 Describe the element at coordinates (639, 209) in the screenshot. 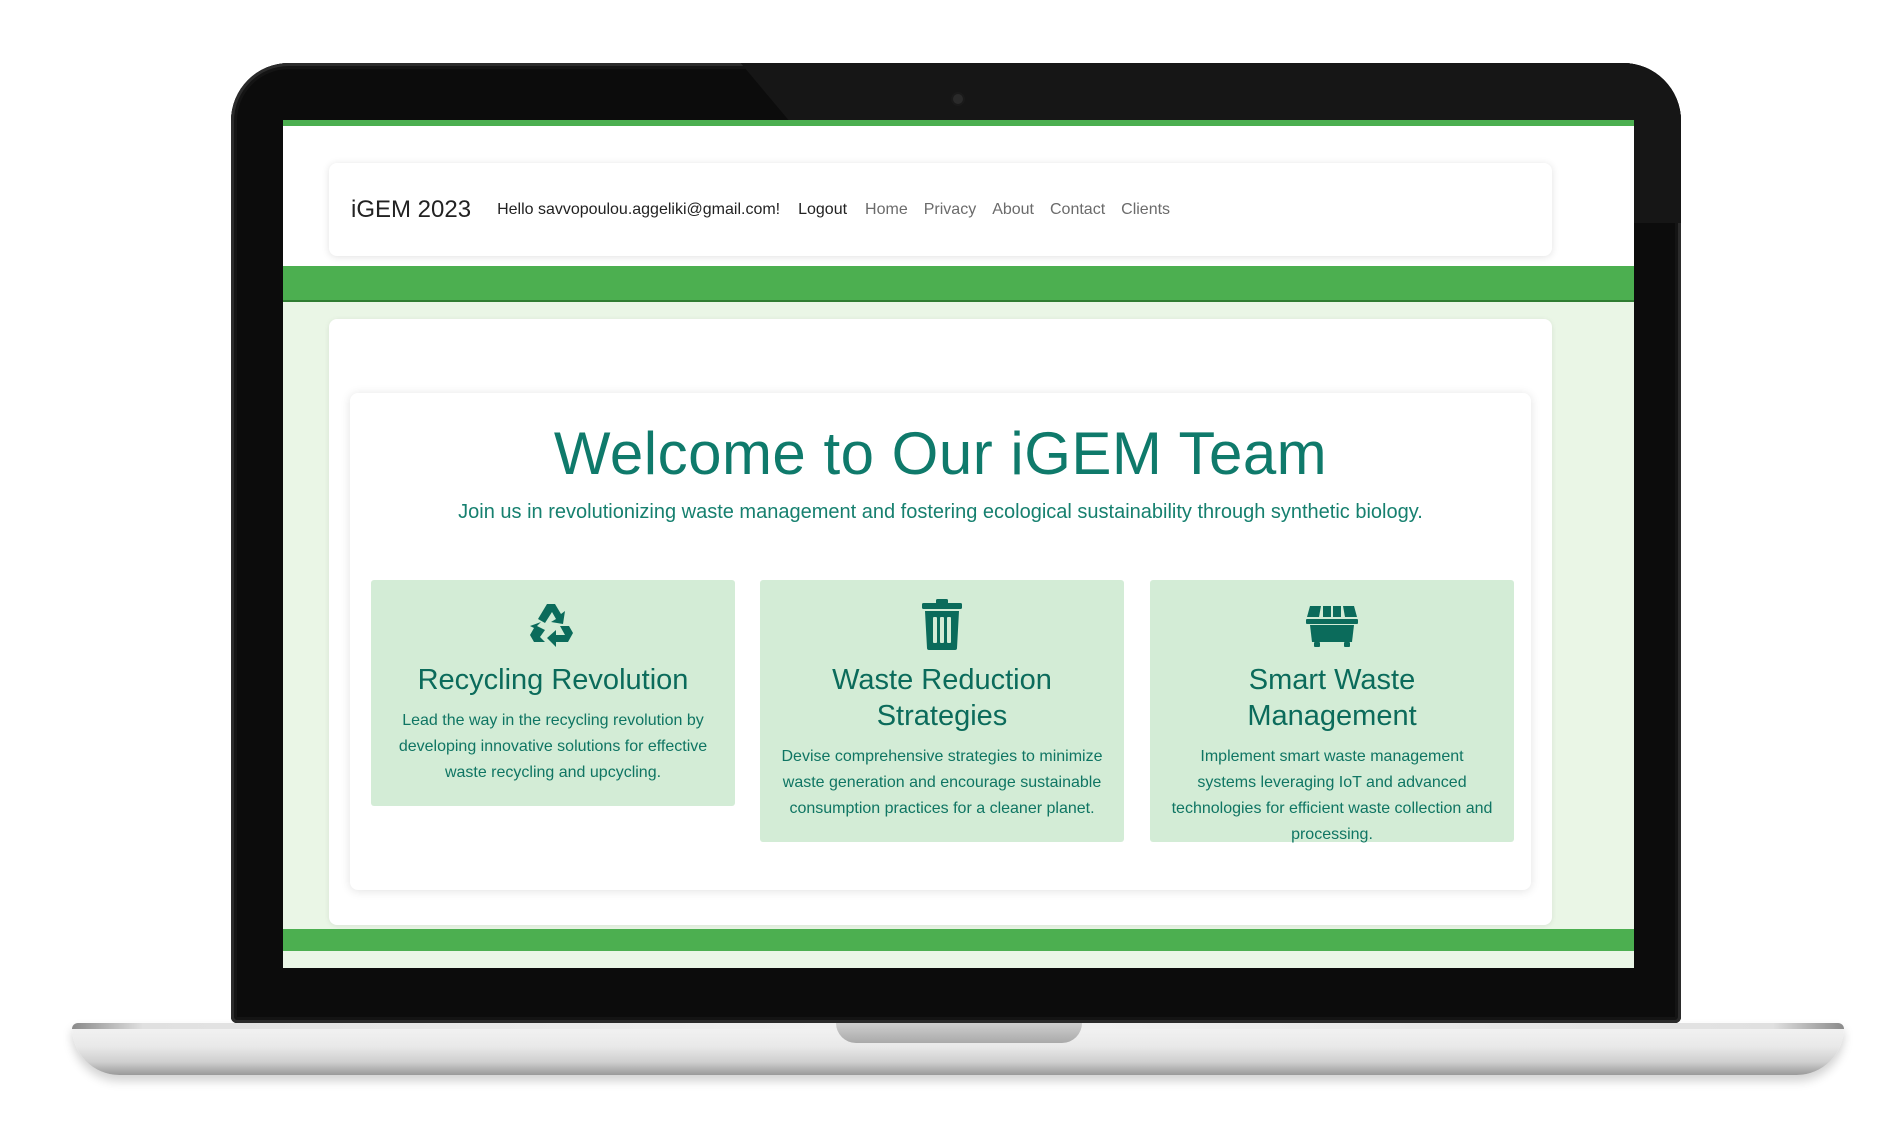

I see `user-greeting: Hello savvopoulou.aggeliki@gmail.com!` at that location.